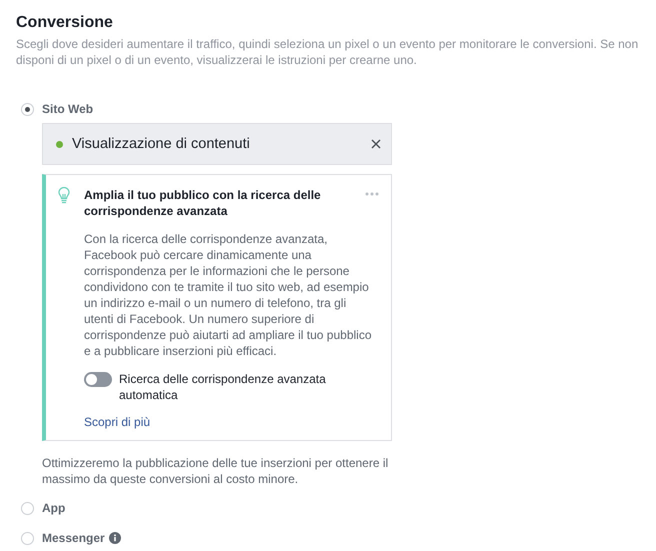 Image resolution: width=656 pixels, height=551 pixels. What do you see at coordinates (98, 379) in the screenshot?
I see `toggle-switch` at bounding box center [98, 379].